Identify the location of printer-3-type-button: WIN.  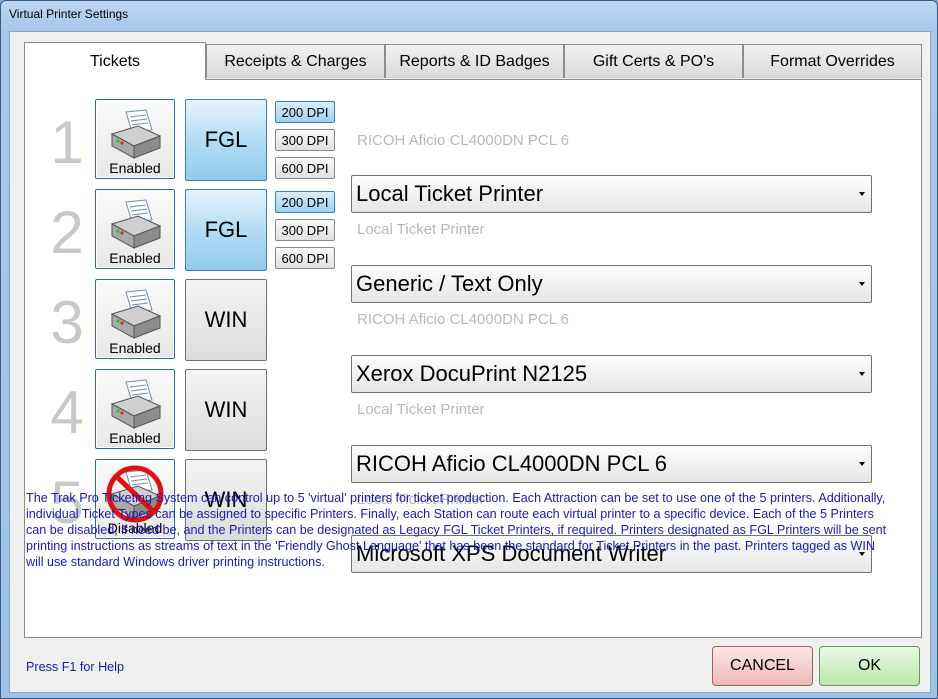
(226, 320).